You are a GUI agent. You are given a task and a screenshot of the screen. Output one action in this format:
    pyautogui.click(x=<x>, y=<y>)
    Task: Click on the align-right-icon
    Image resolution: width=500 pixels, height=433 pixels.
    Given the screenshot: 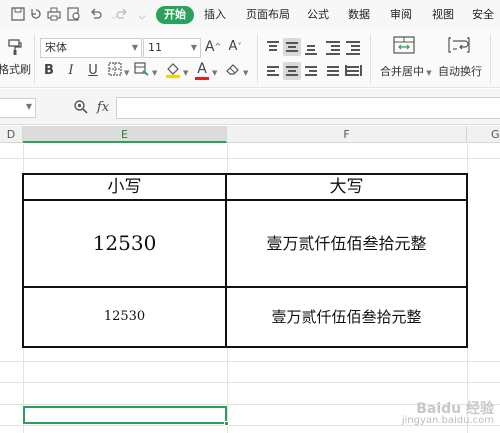 What is the action you would take?
    pyautogui.click(x=311, y=71)
    